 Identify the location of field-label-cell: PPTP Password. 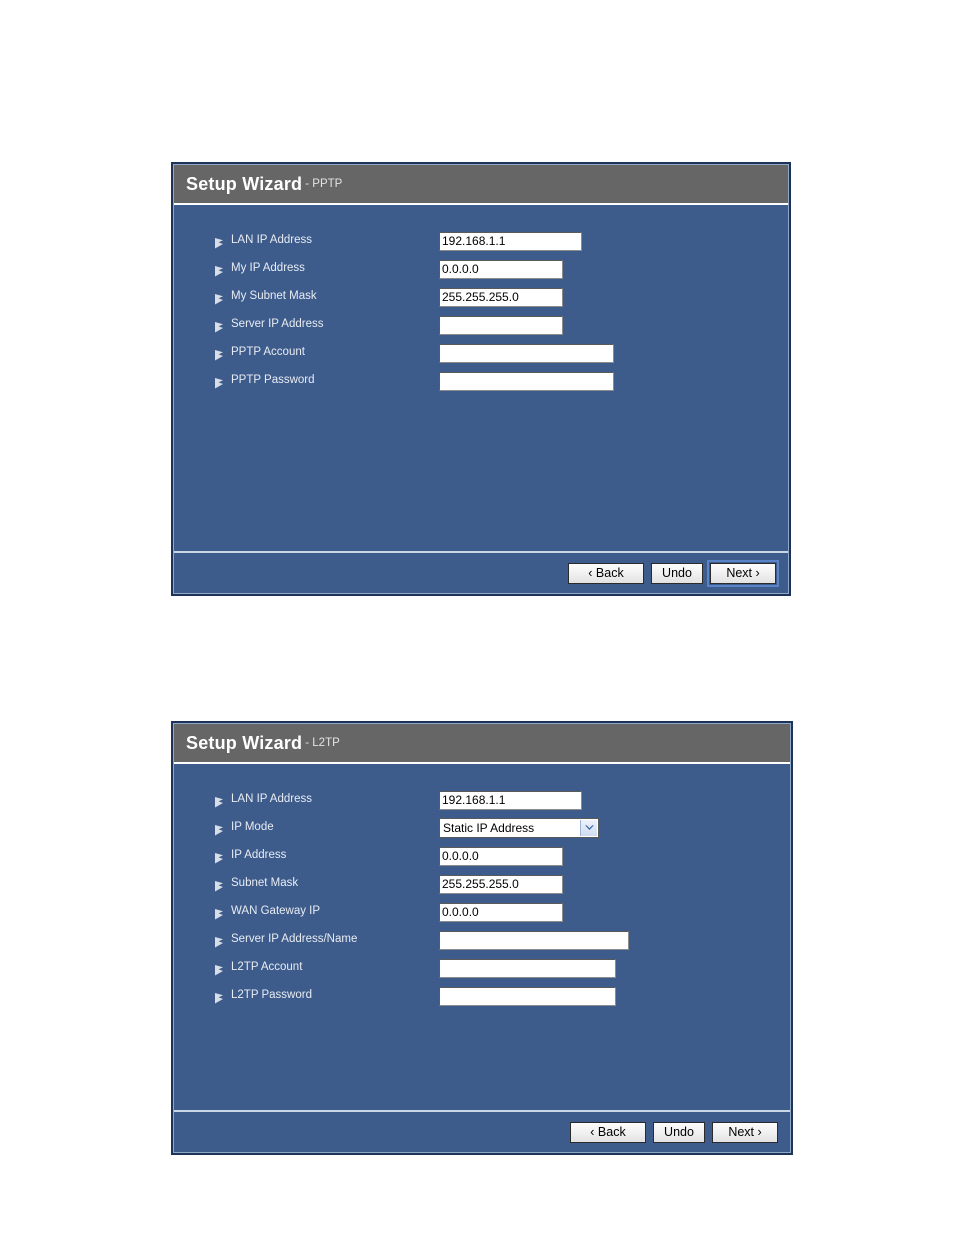
(326, 381).